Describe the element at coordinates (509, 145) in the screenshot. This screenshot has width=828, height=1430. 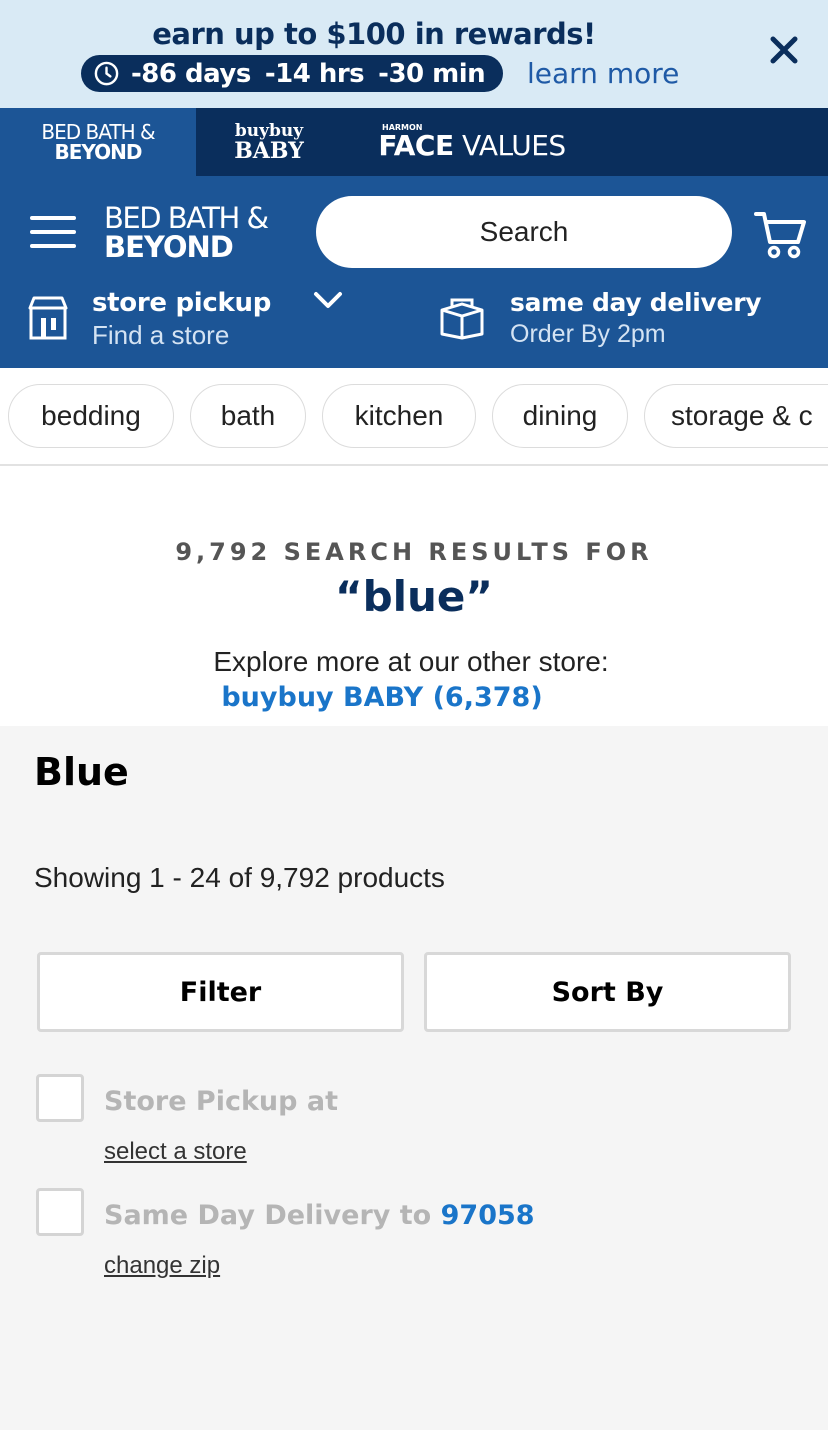
I see `brand-face-rest: VALUES` at that location.